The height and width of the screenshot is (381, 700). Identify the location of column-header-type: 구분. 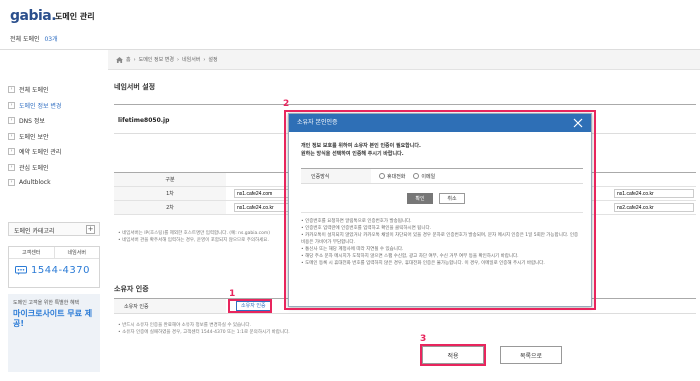
(170, 179).